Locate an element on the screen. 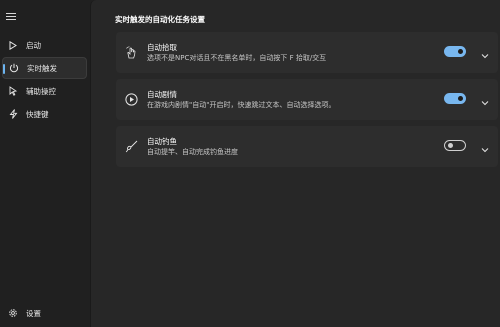 Image resolution: width=500 pixels, height=327 pixels. sidebar-item-label: 设置 is located at coordinates (33, 313).